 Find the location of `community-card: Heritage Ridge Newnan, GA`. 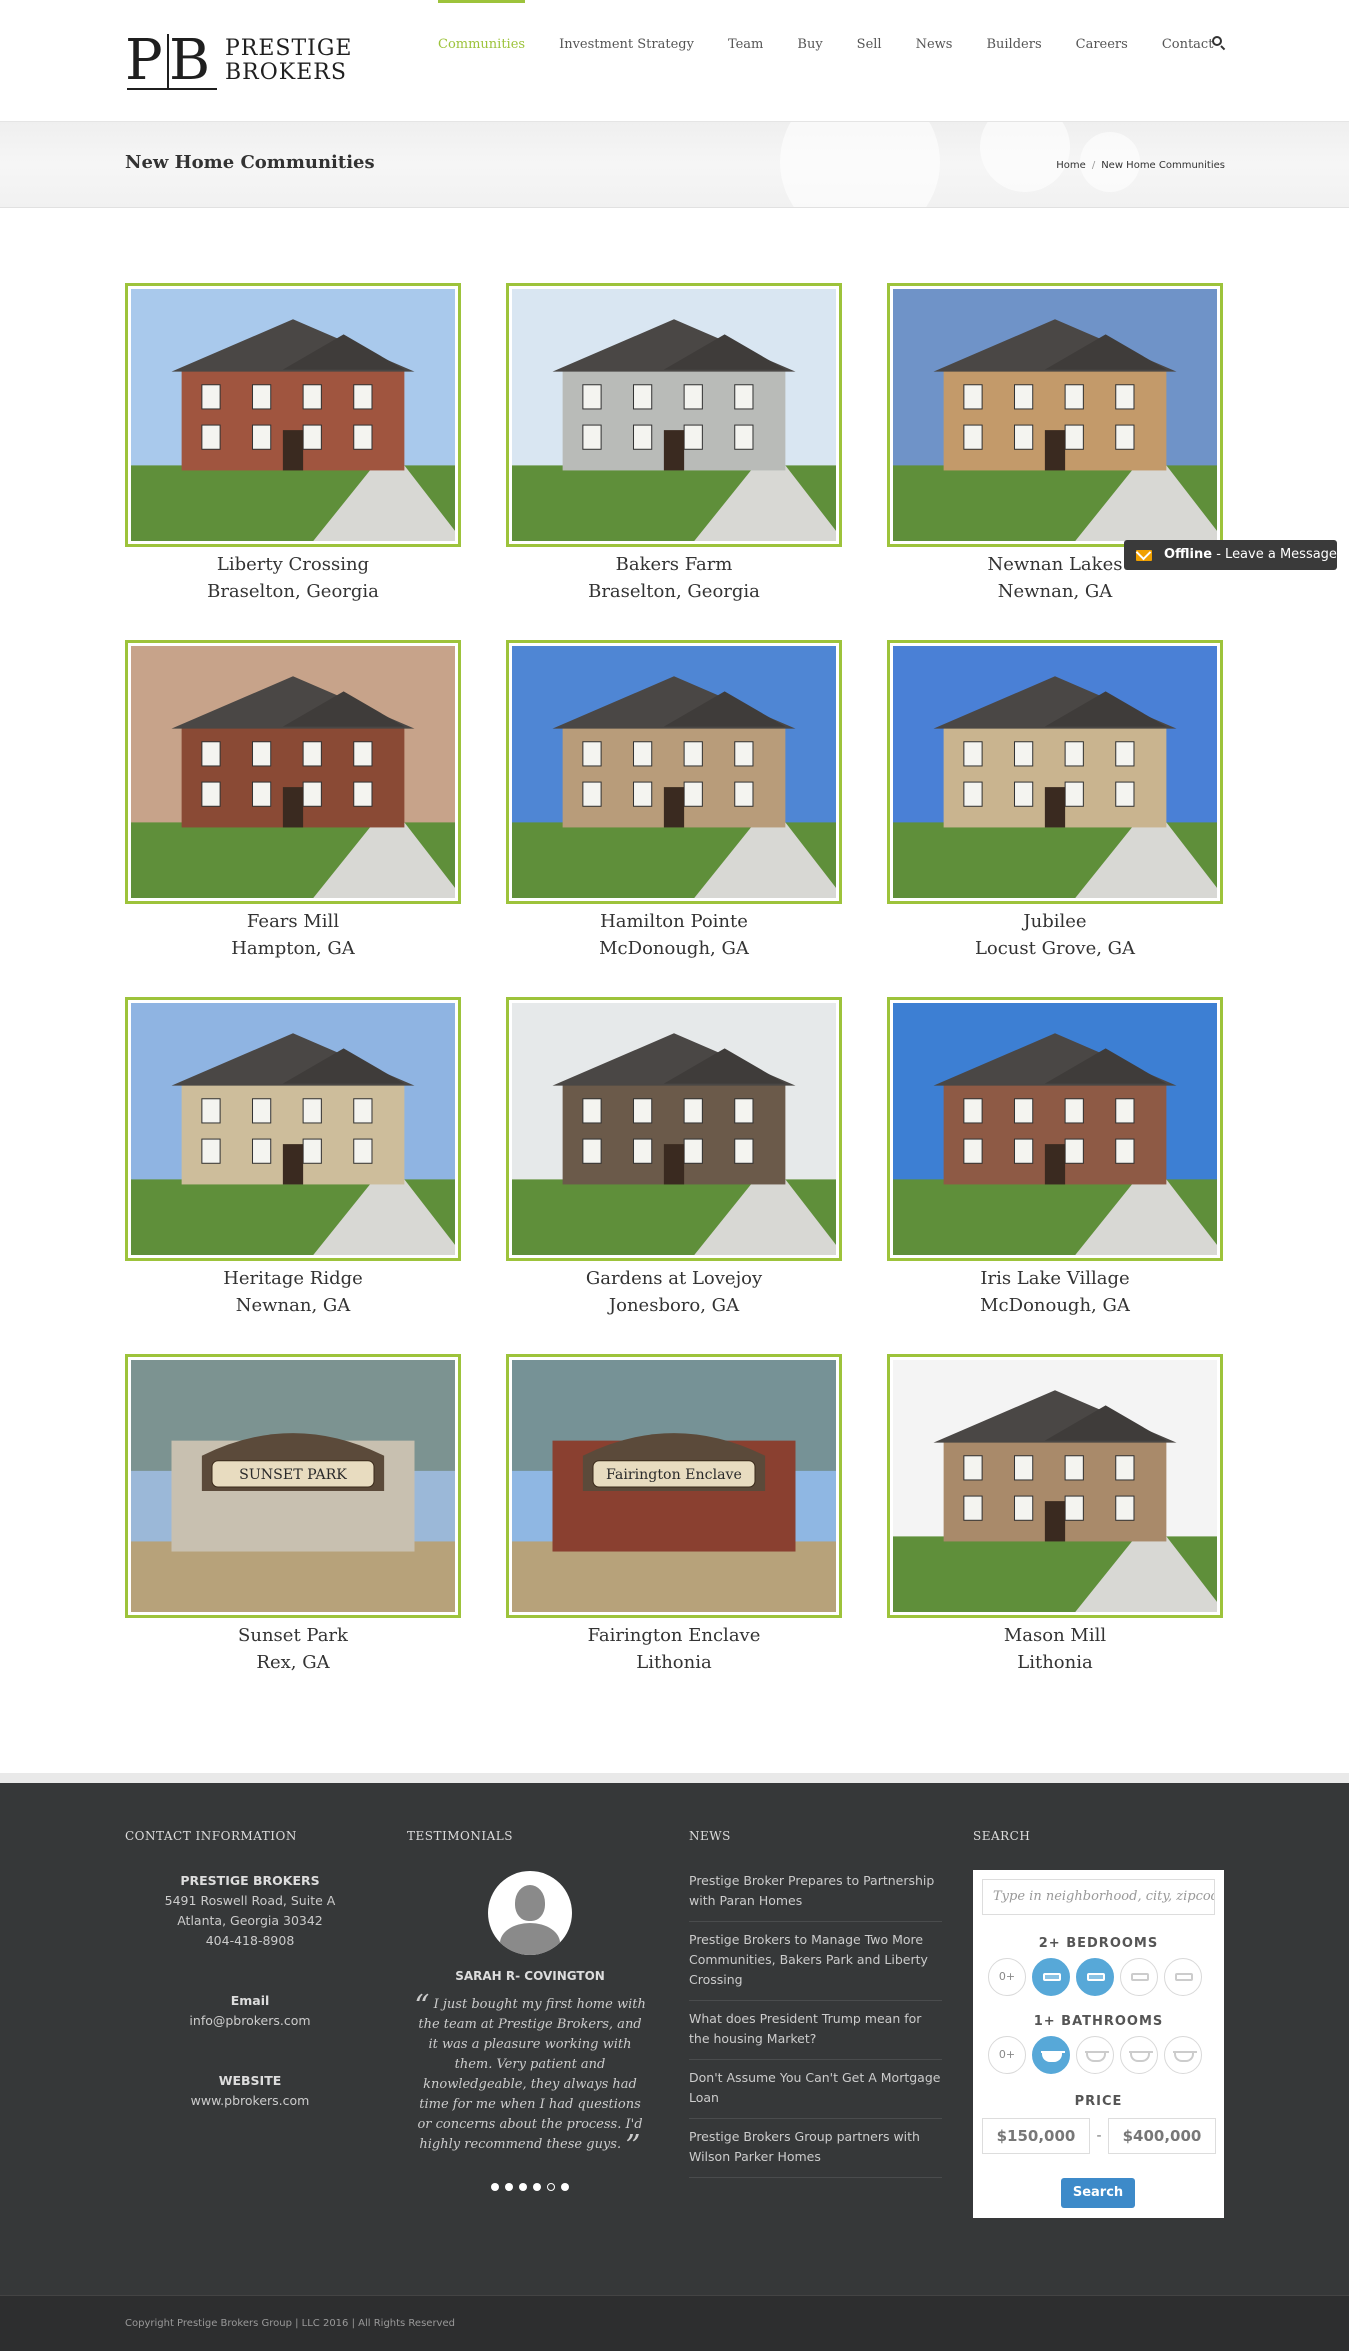

community-card: Heritage Ridge Newnan, GA is located at coordinates (293, 1158).